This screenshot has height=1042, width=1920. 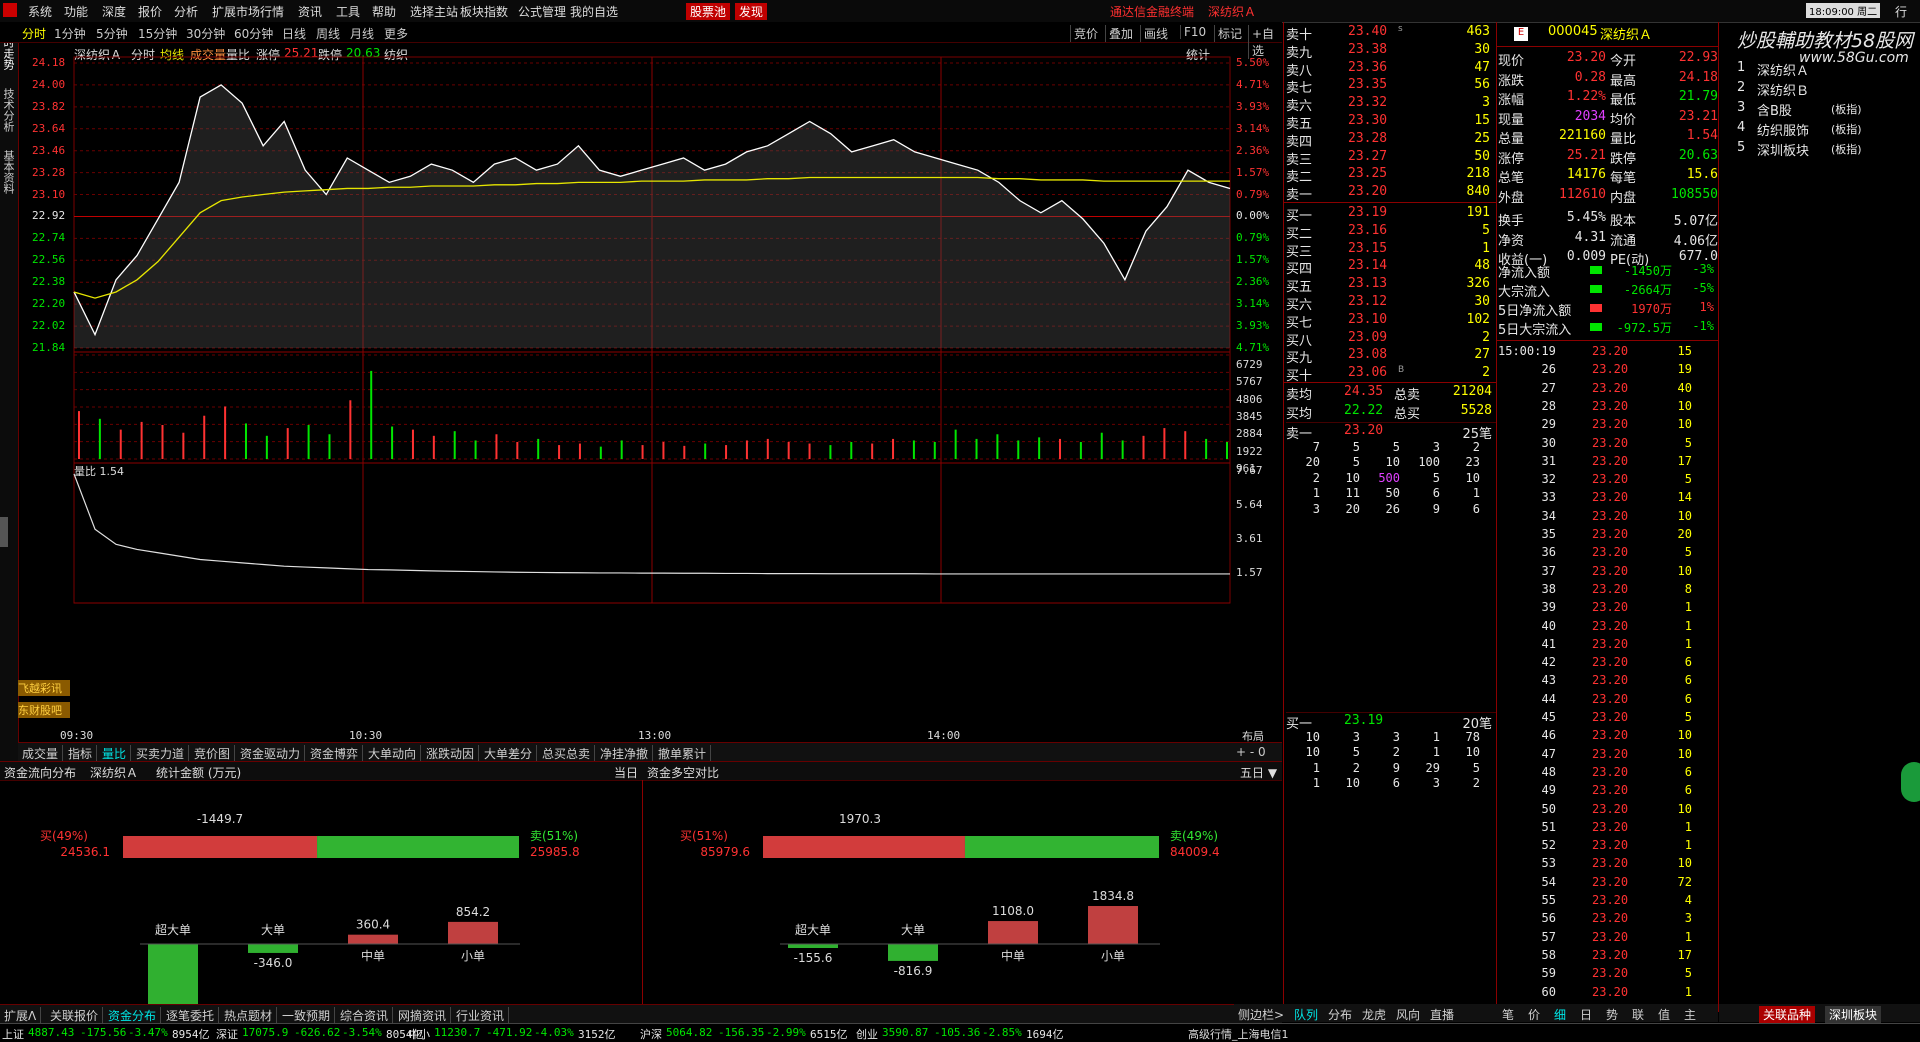 What do you see at coordinates (751, 11) in the screenshot?
I see `discover-button: 发现` at bounding box center [751, 11].